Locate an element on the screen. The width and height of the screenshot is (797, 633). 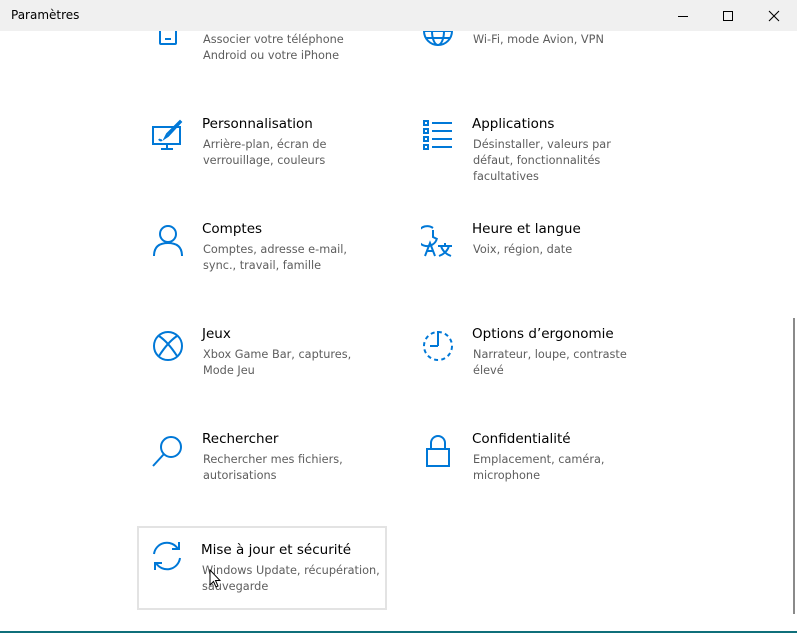
tile-network: Wi-Fi, mode Avion, VPN is located at coordinates (532, 60).